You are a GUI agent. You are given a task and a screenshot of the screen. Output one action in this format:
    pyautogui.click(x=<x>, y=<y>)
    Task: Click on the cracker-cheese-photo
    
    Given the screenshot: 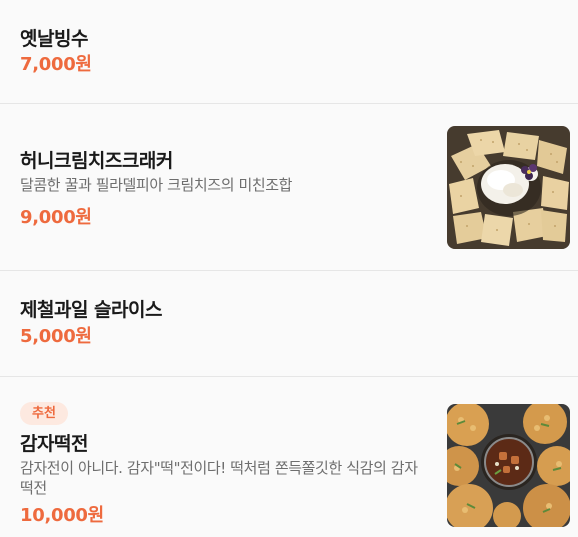 What is the action you would take?
    pyautogui.click(x=508, y=187)
    